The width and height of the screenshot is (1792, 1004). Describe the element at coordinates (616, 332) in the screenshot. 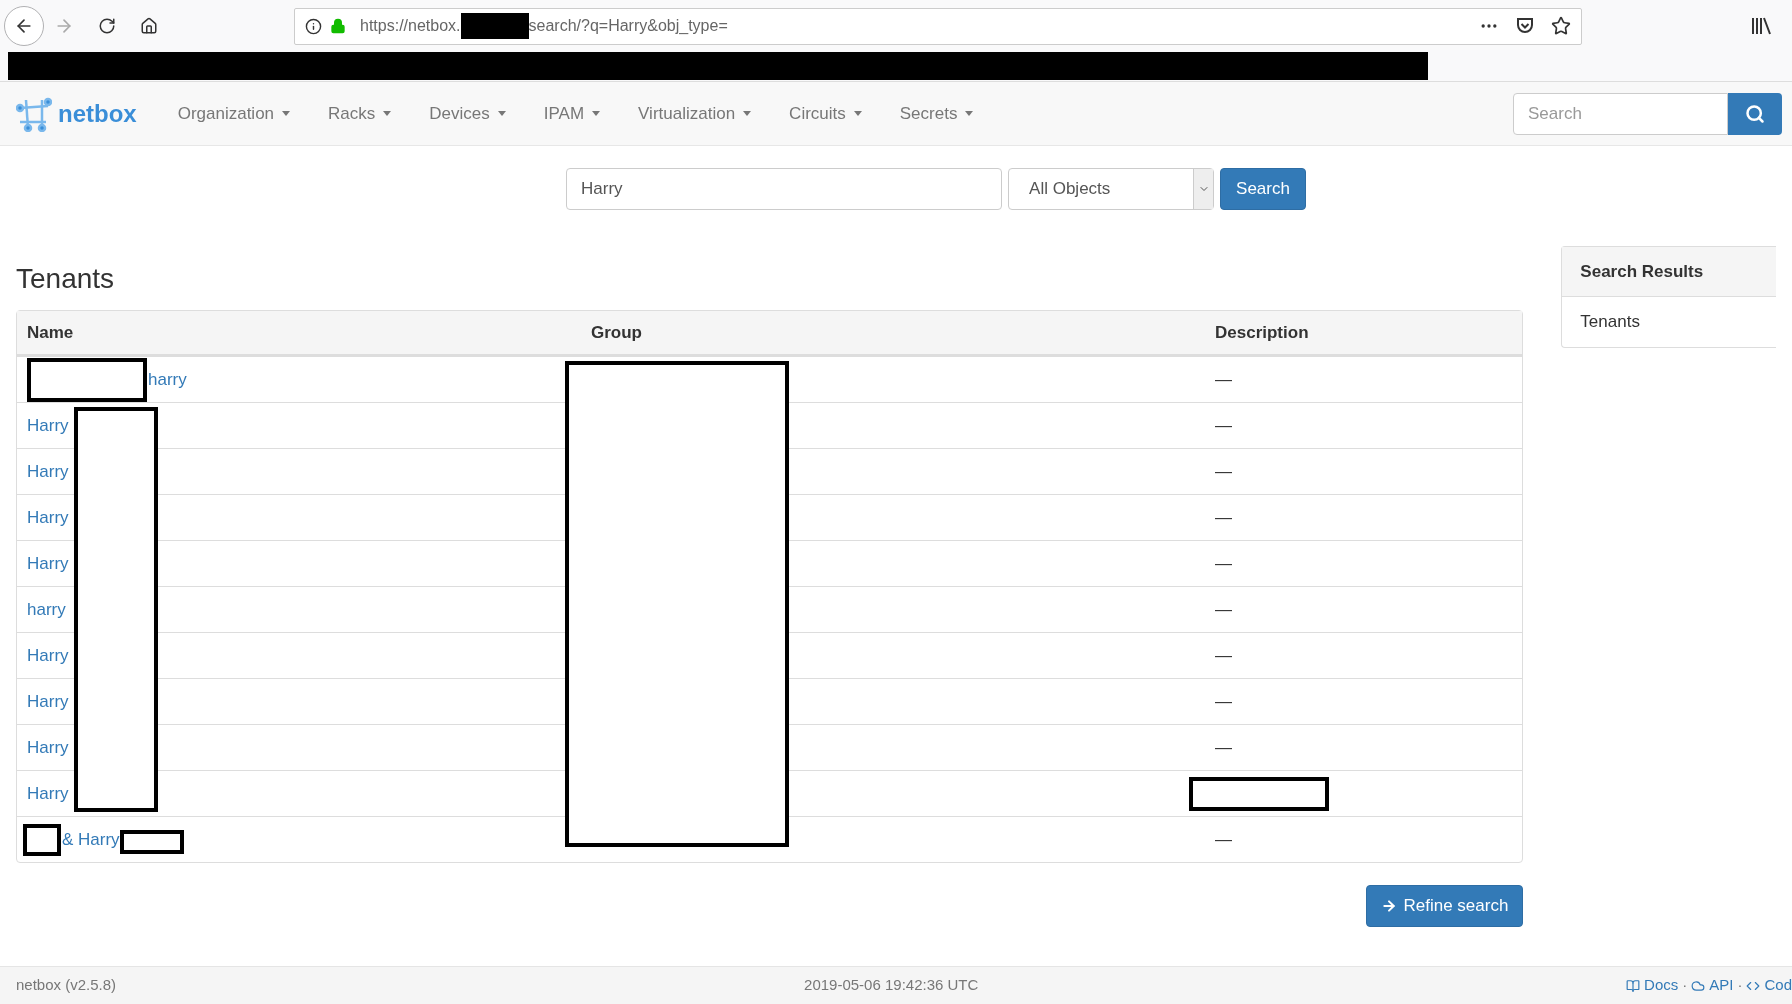

I see `column-header: Group` at that location.